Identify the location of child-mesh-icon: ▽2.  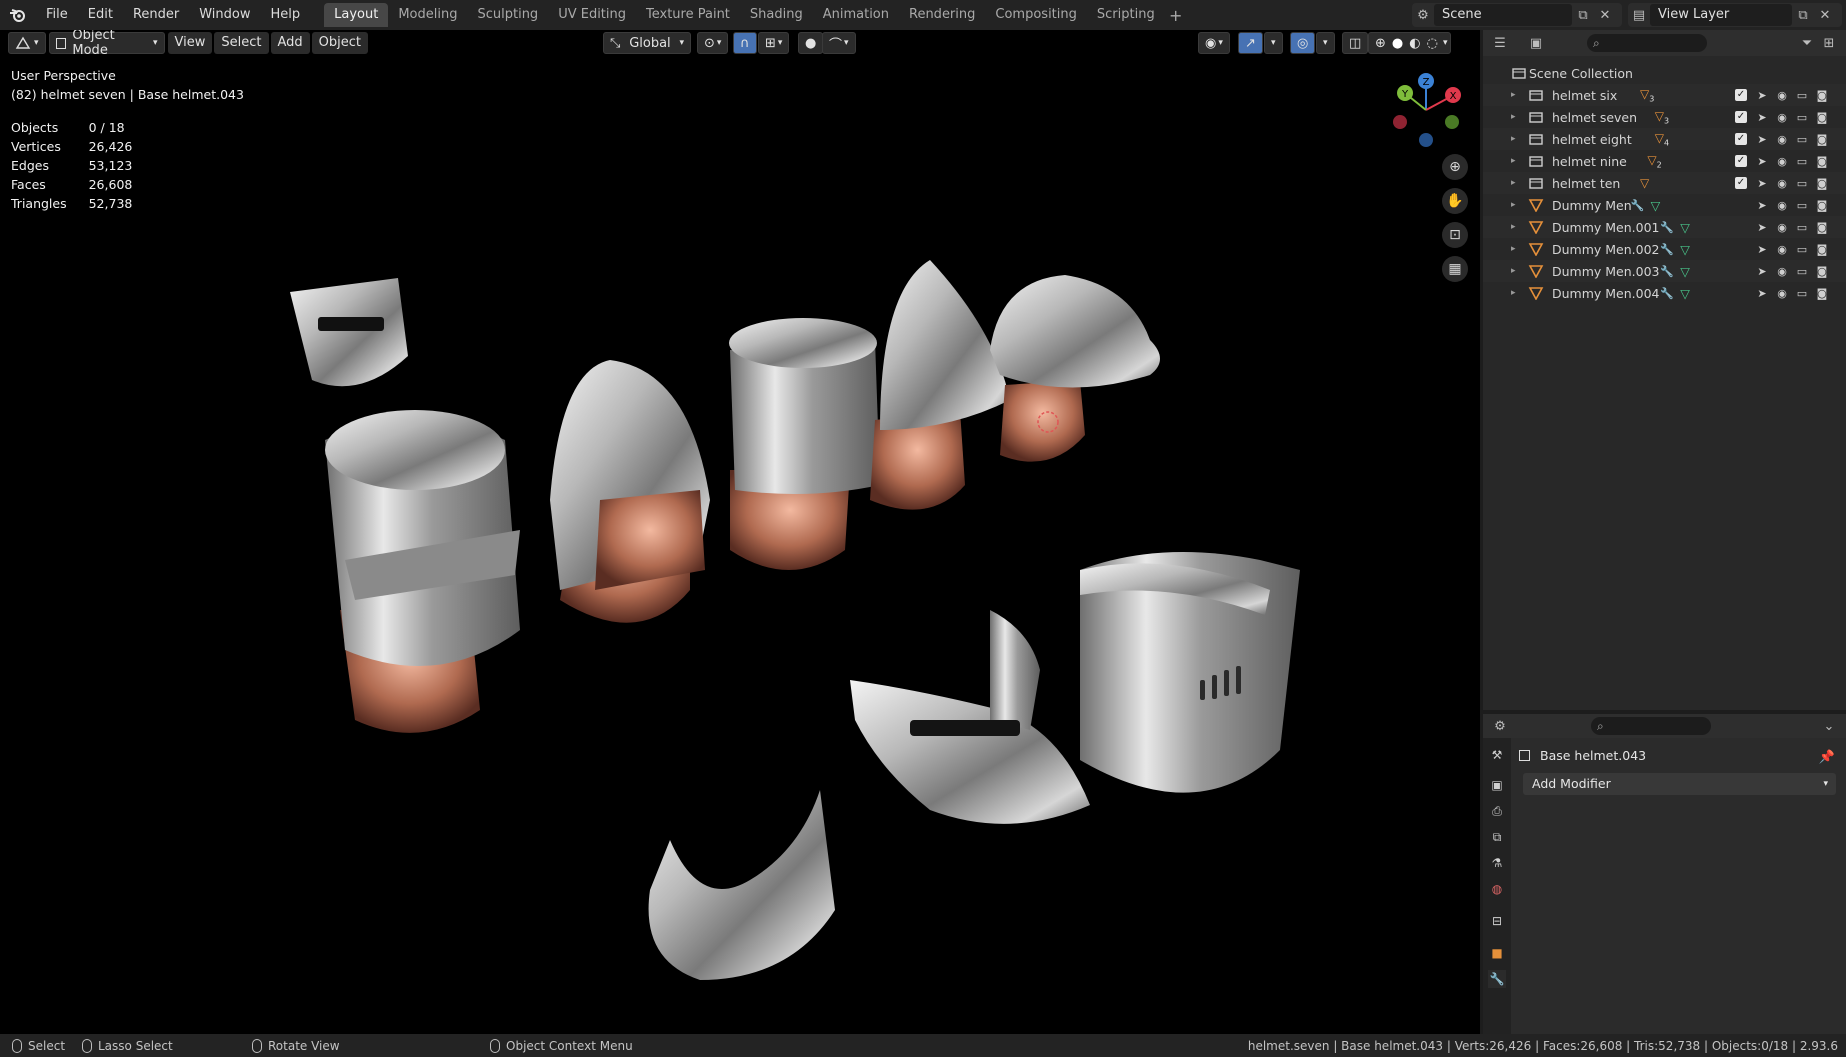
(1654, 161).